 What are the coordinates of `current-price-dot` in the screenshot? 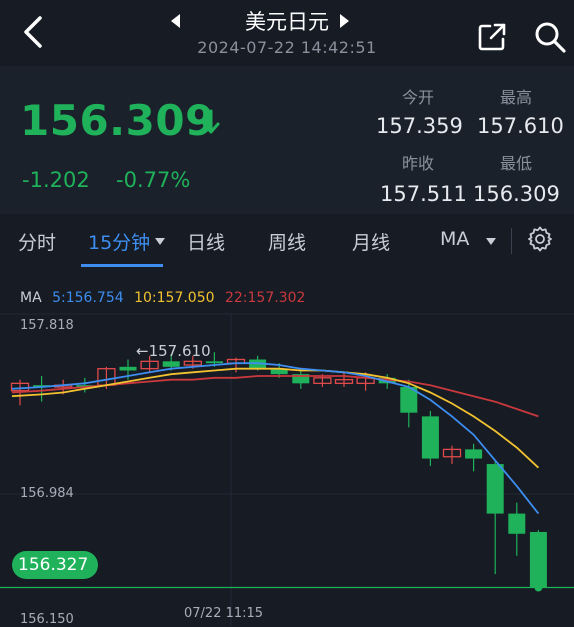 It's located at (538, 587).